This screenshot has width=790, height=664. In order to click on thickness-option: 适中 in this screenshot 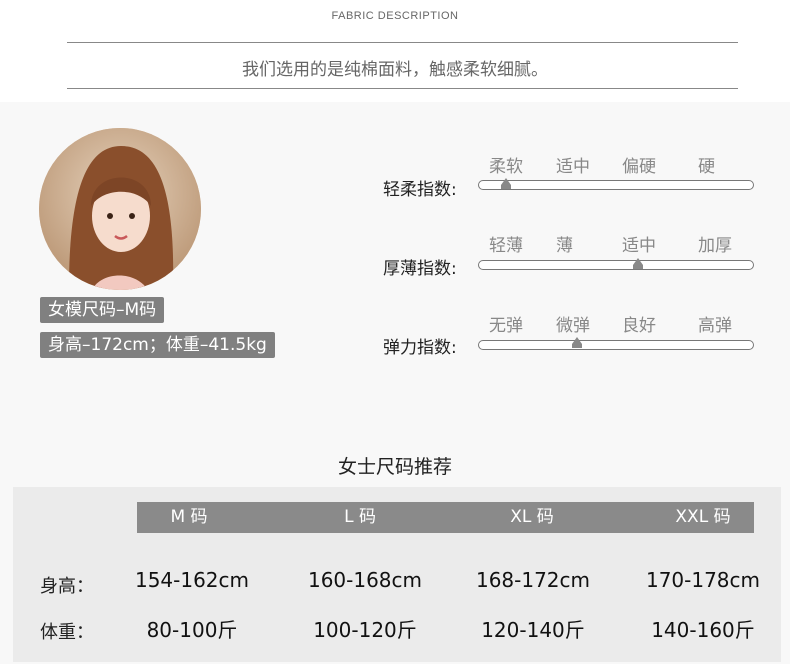, I will do `click(639, 246)`.